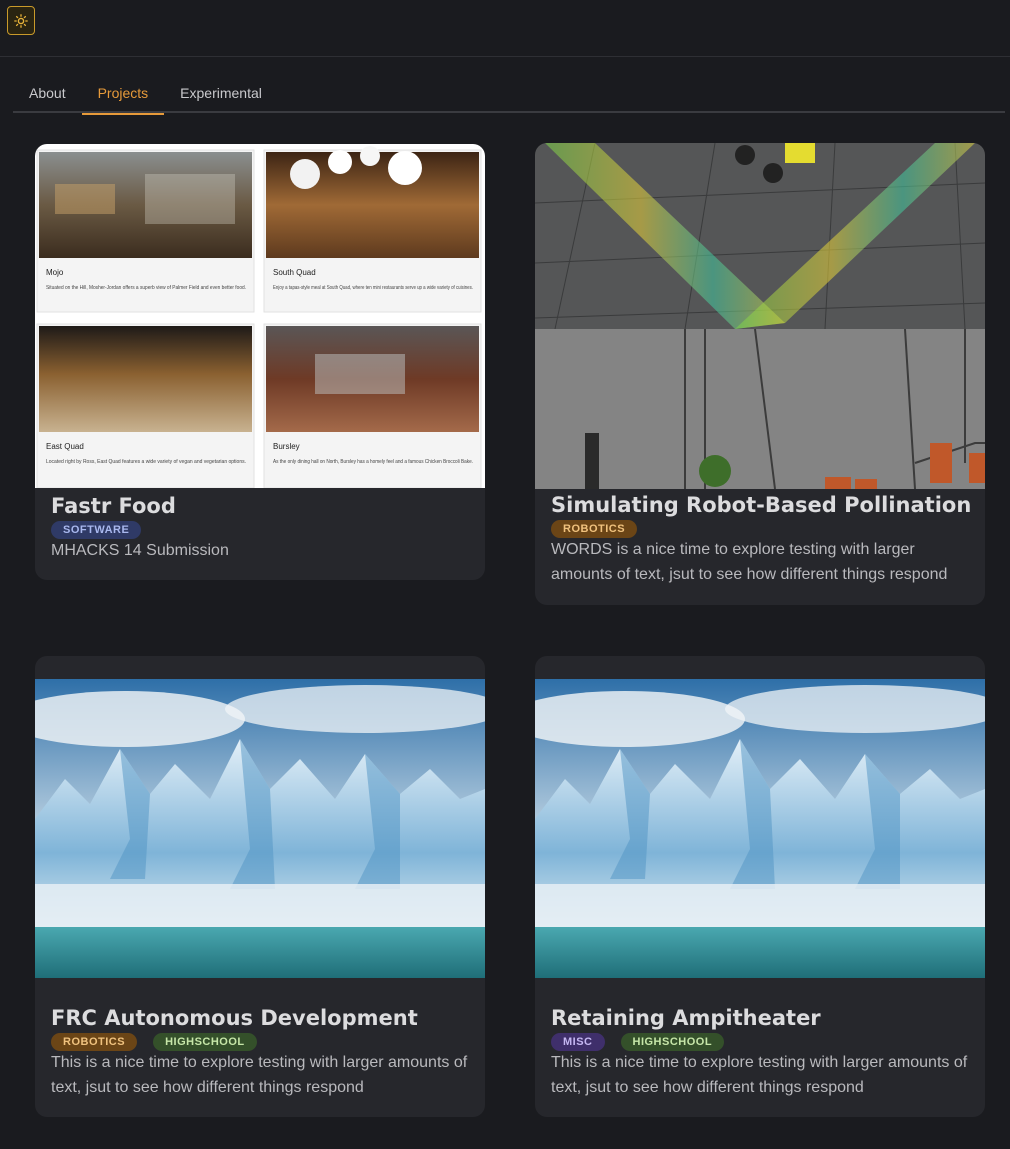 The width and height of the screenshot is (1010, 1149). I want to click on panel-title-bursley: Bursley, so click(286, 446).